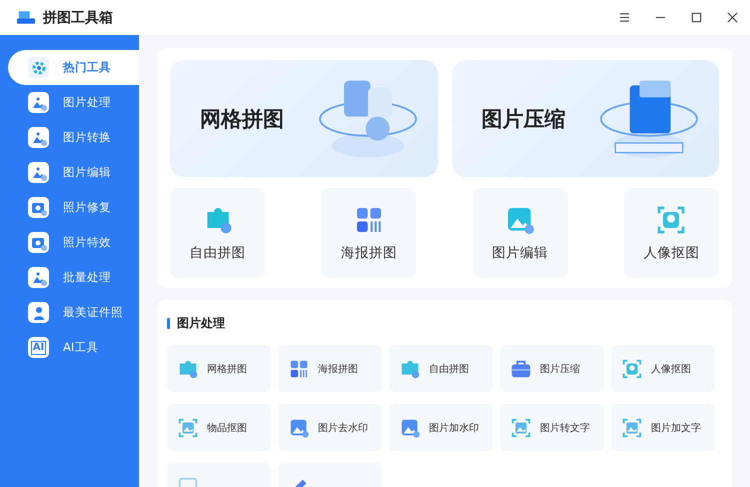 This screenshot has width=750, height=487. What do you see at coordinates (552, 427) in the screenshot?
I see `tool-button: 图片转文字` at bounding box center [552, 427].